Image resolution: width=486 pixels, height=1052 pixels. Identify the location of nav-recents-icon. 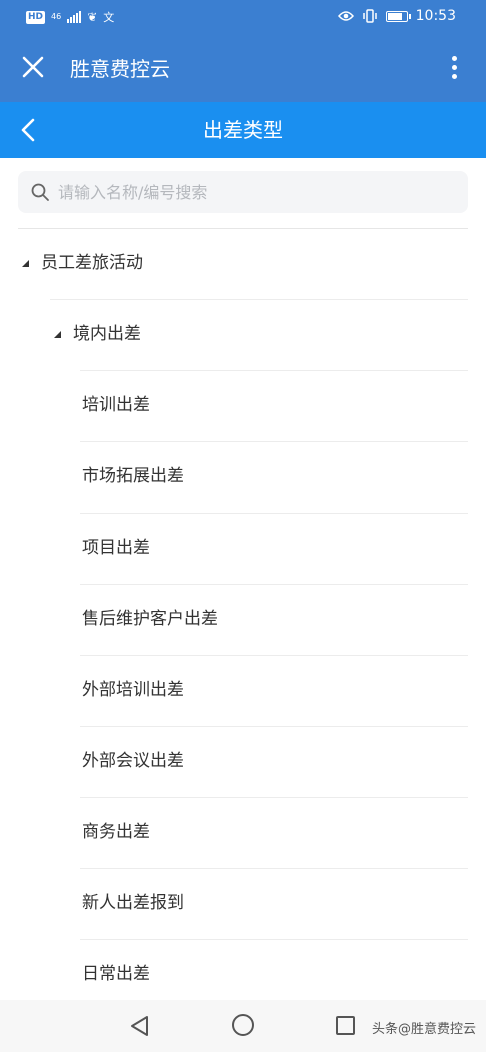
(345, 1025).